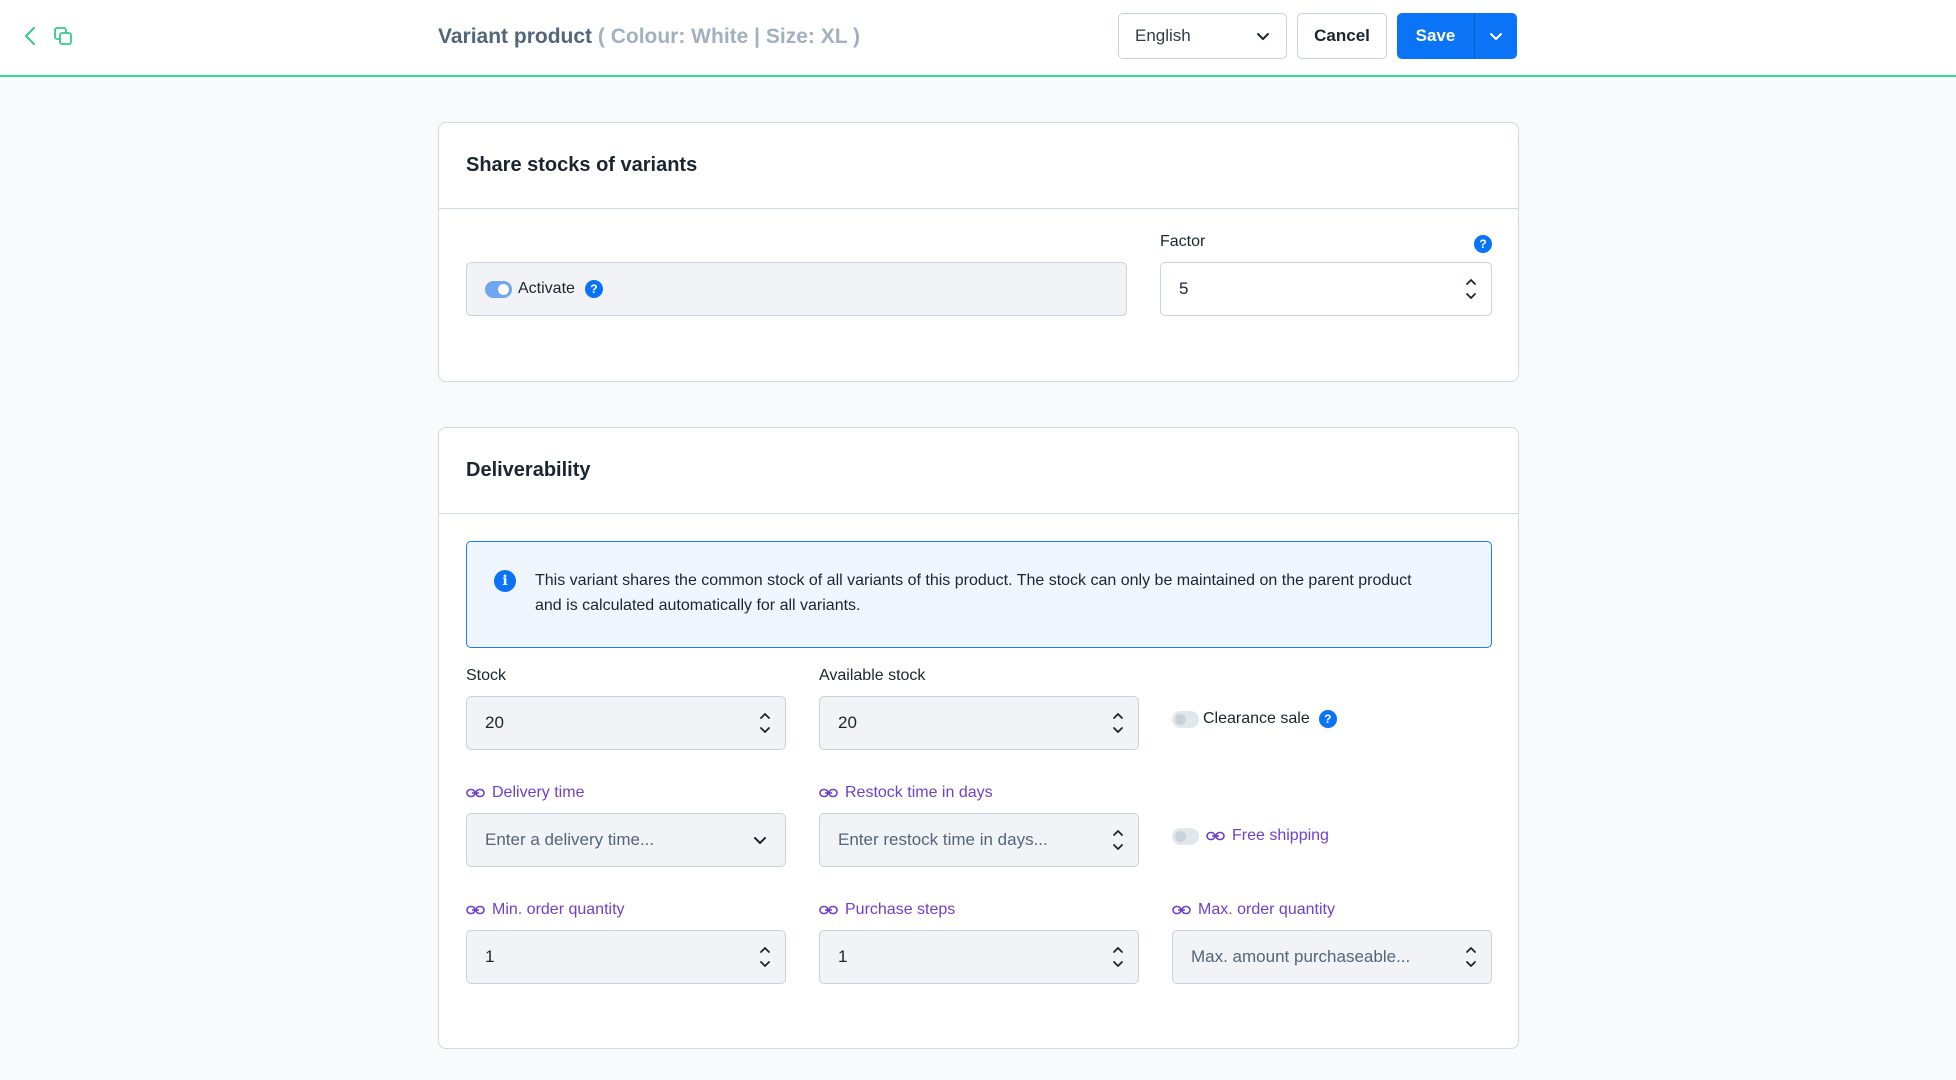 Image resolution: width=1956 pixels, height=1080 pixels. I want to click on max-order-quantity-label-text: Max. order quantity, so click(1266, 909).